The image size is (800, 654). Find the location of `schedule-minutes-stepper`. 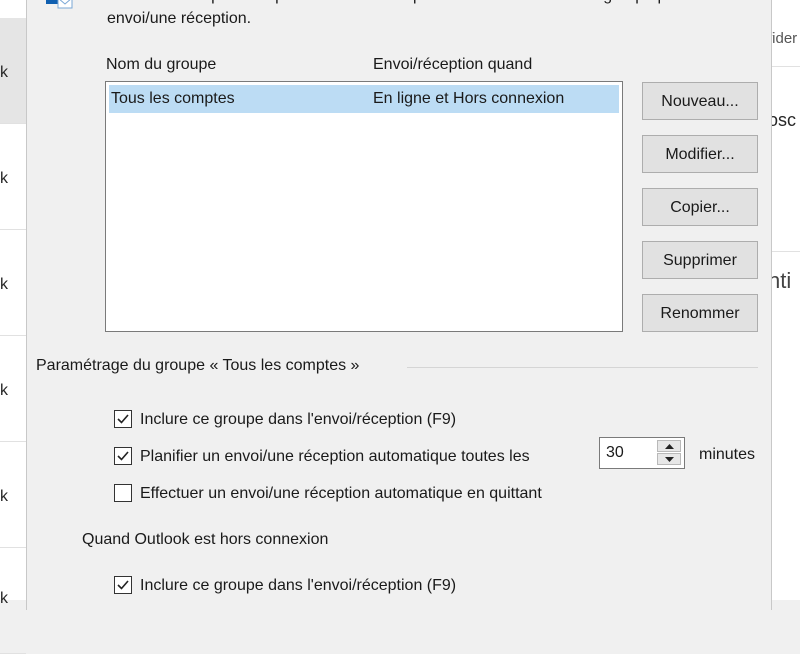

schedule-minutes-stepper is located at coordinates (642, 453).